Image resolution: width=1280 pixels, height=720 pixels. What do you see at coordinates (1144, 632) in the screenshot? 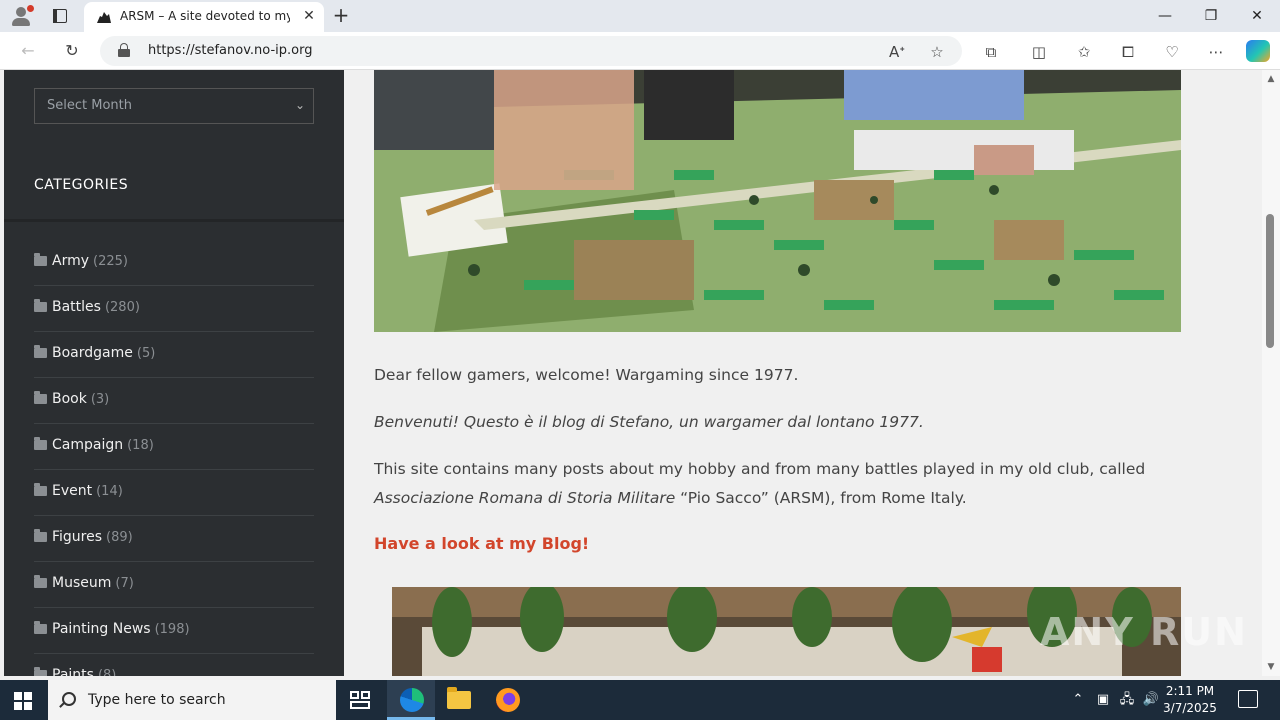
I see `watermark: ANY RUN` at bounding box center [1144, 632].